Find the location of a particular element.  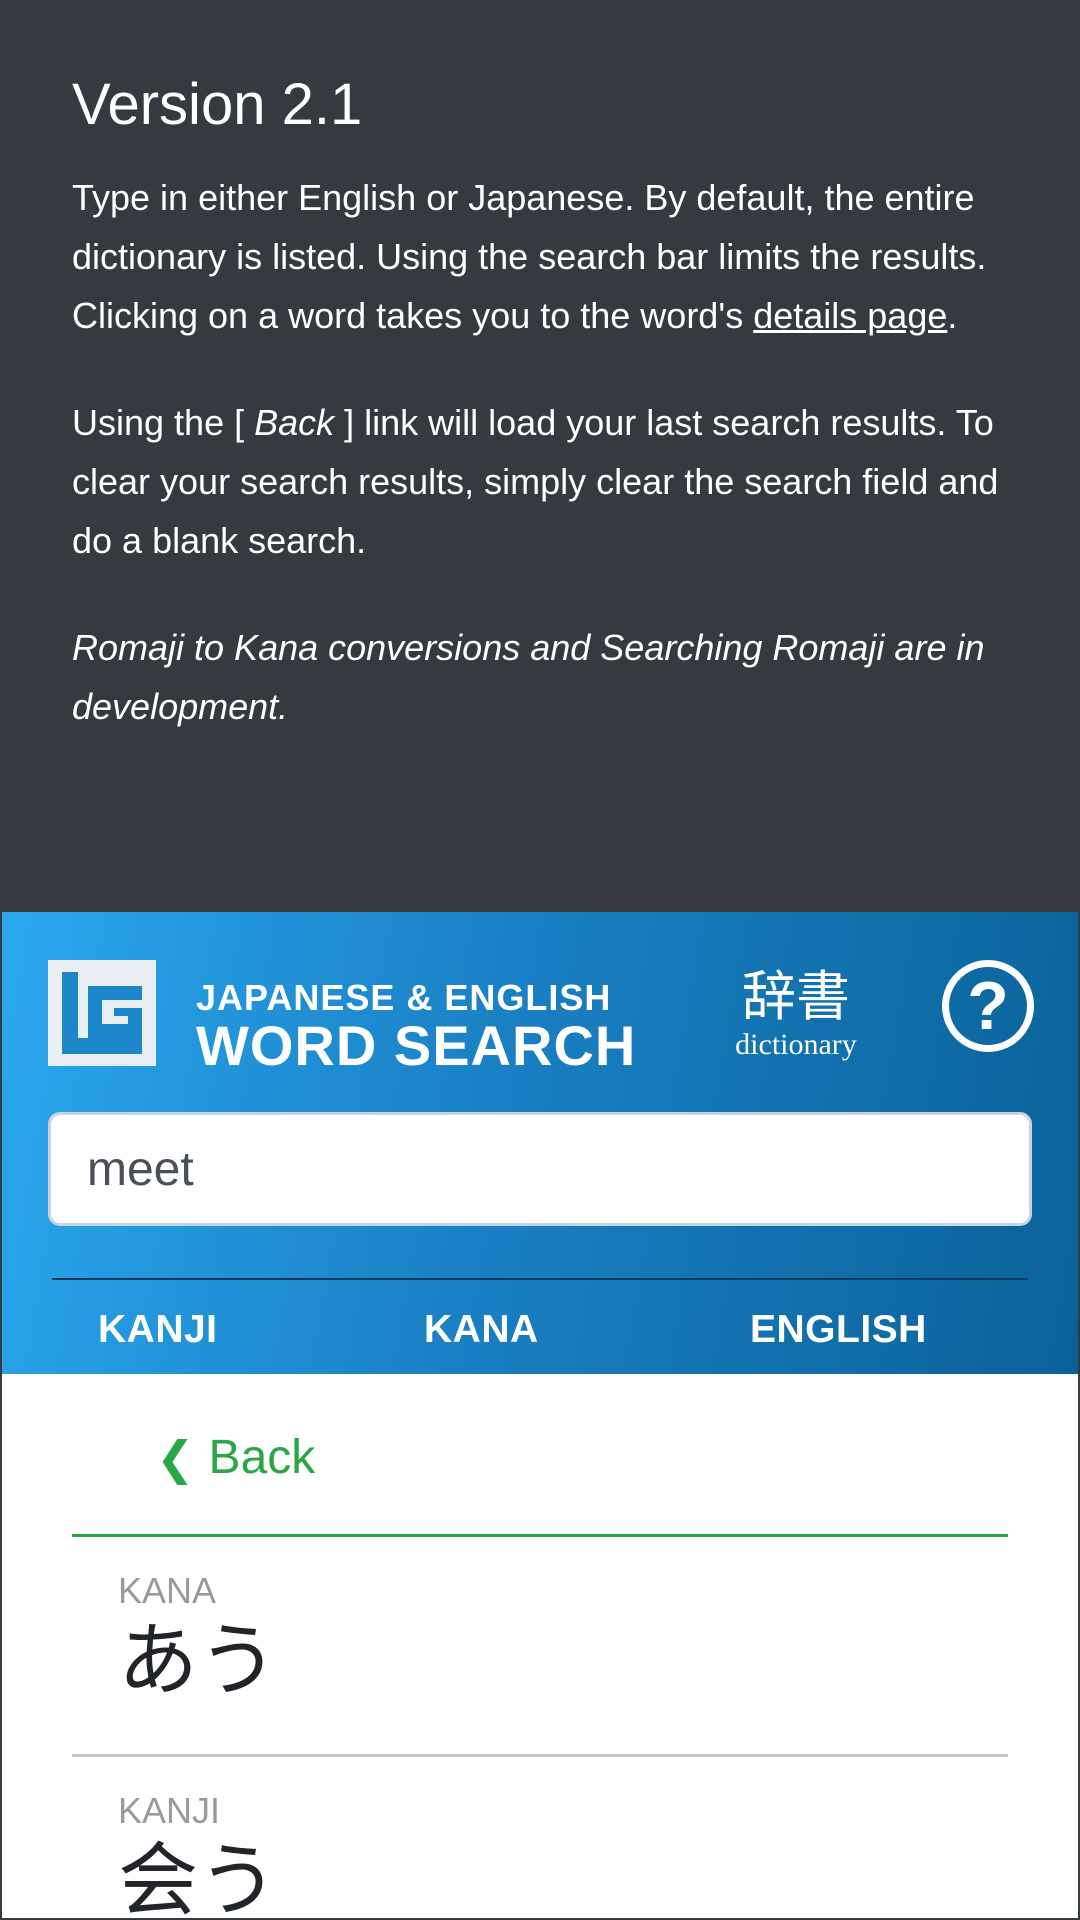

back-label: Back is located at coordinates (262, 1457).